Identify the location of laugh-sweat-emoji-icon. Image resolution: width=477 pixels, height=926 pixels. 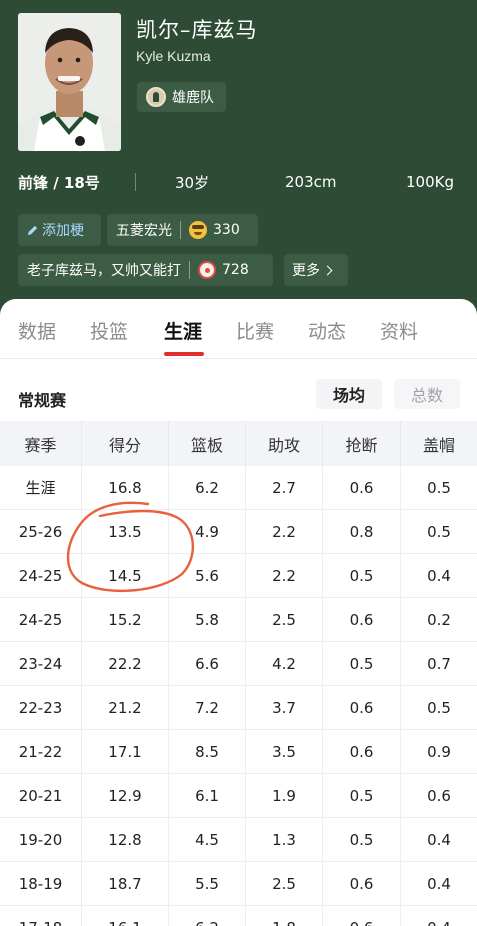
(198, 230).